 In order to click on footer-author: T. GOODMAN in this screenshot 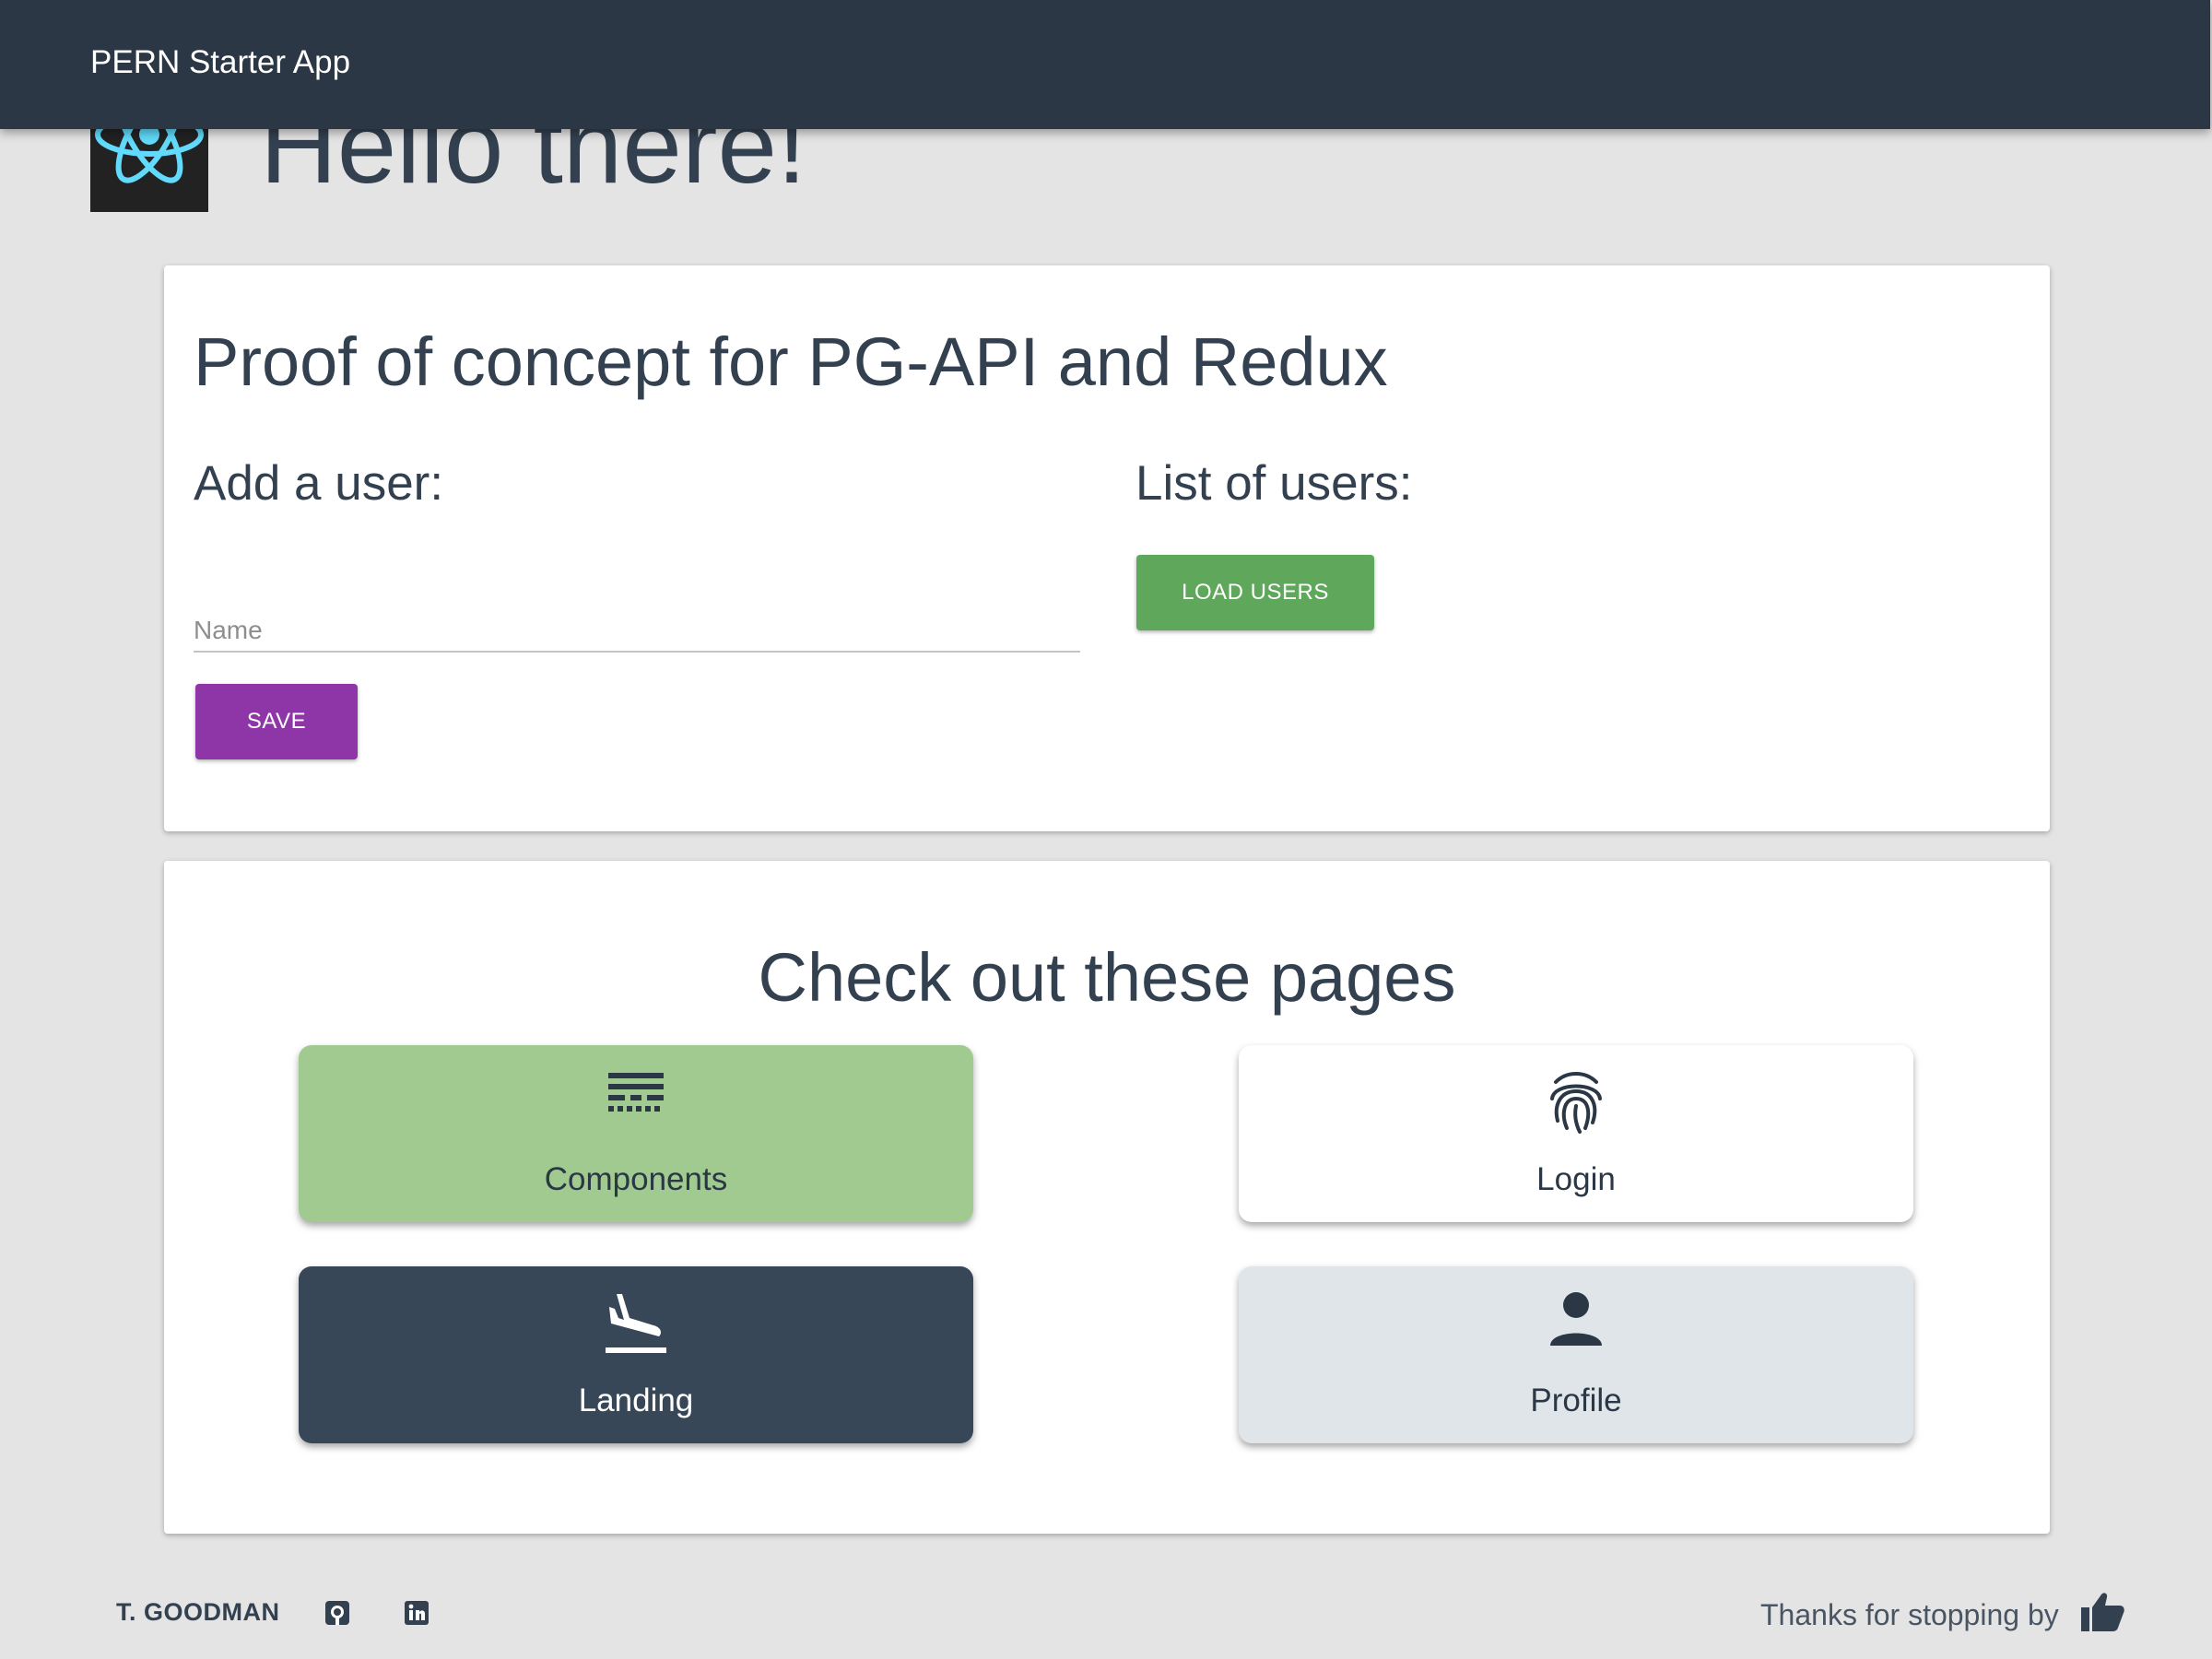, I will do `click(198, 1612)`.